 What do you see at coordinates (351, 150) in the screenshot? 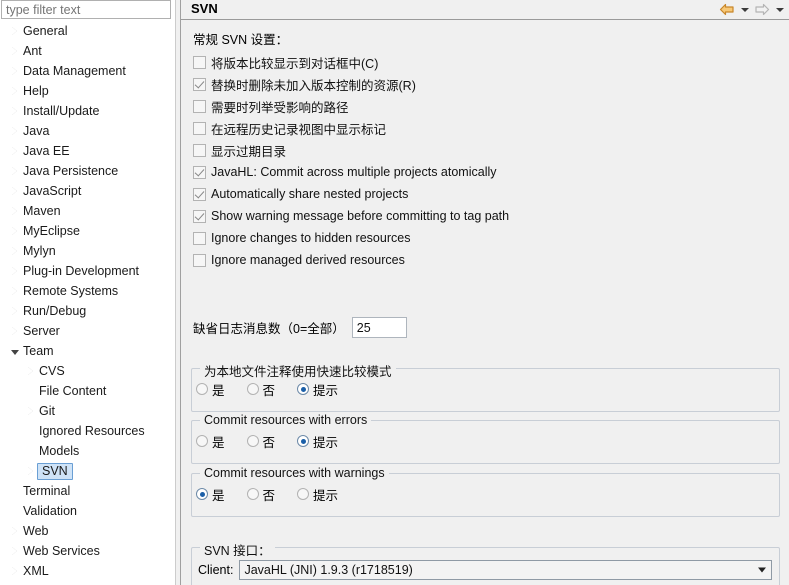
I see `setting-checkbox-row: 显示过期目录` at bounding box center [351, 150].